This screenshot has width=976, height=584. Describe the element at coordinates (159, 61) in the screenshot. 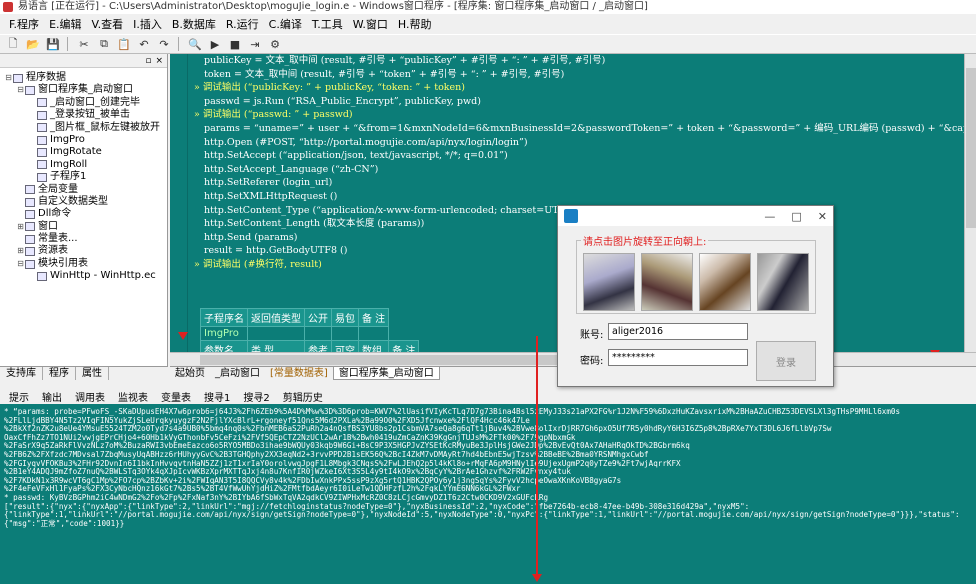

I see `close-icon: ×` at that location.